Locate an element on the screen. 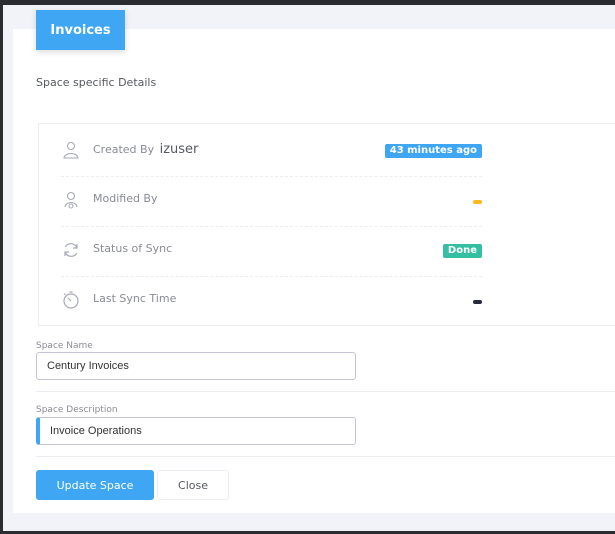 This screenshot has width=615, height=534. space-description-input is located at coordinates (196, 431).